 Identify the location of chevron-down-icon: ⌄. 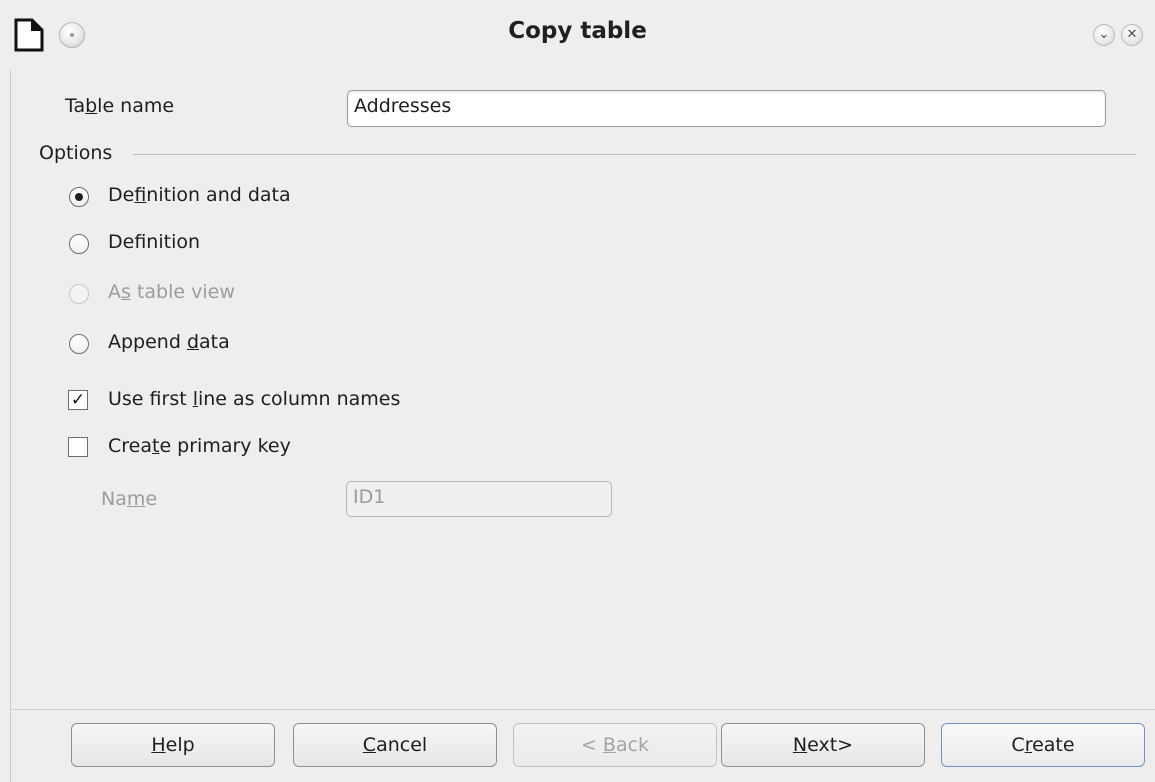
(1104, 34).